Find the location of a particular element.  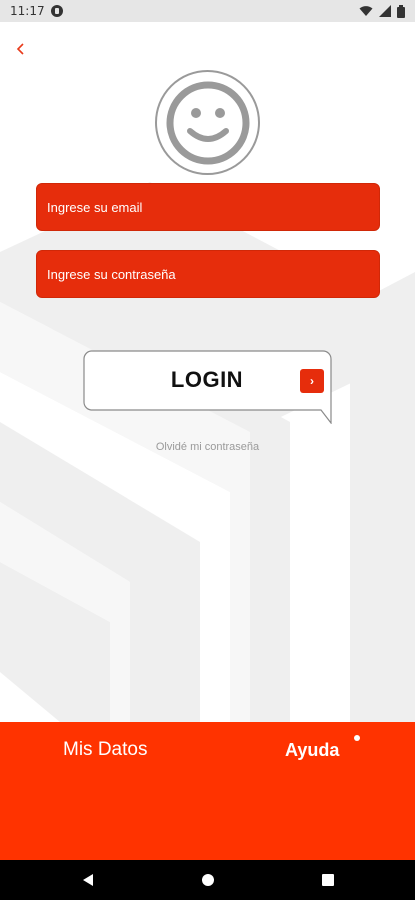

nav-home-button is located at coordinates (208, 880).